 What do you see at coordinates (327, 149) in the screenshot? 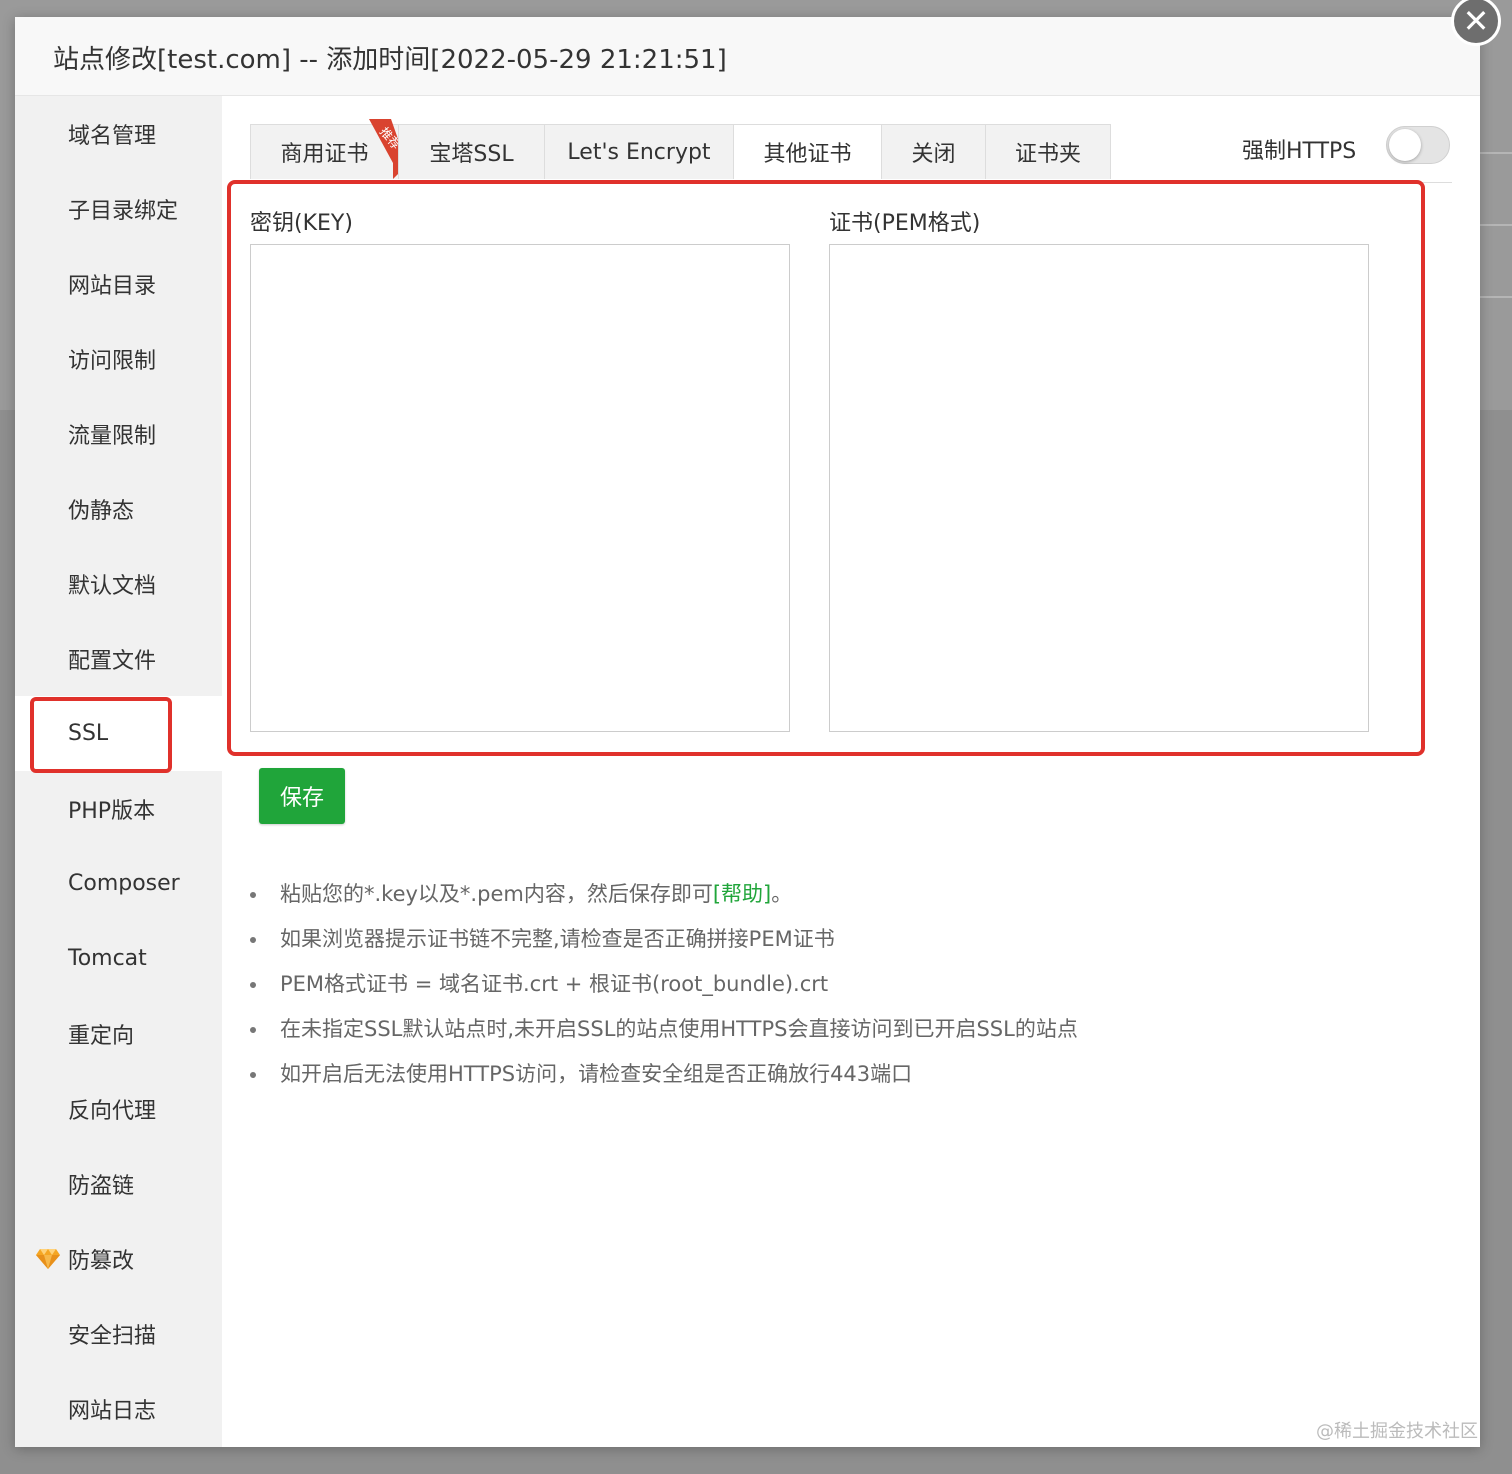
I see `tab-commercial-cert: 商用证书 推荐` at bounding box center [327, 149].